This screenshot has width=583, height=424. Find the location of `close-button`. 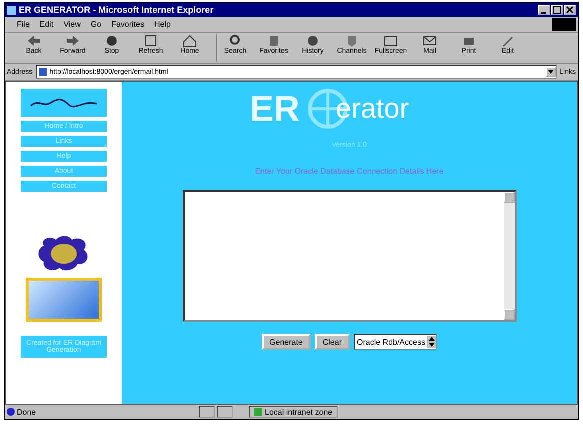

close-button is located at coordinates (570, 10).